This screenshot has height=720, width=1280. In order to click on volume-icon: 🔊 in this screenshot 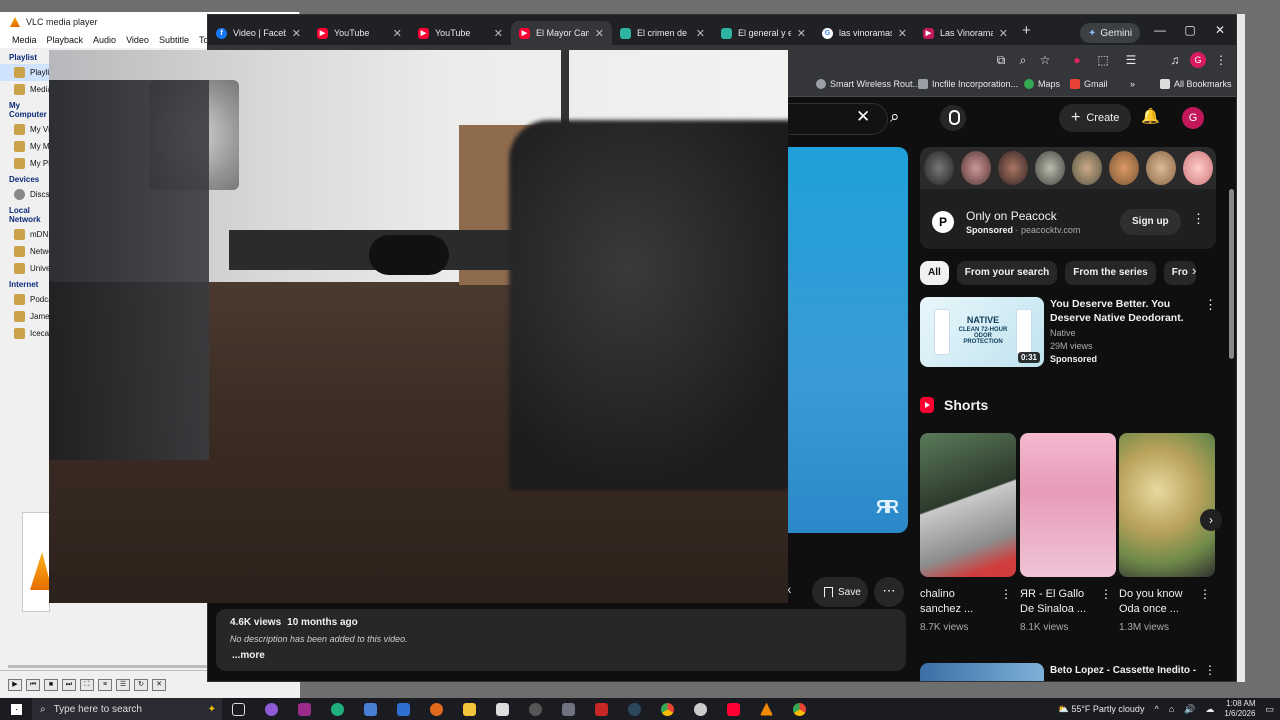, I will do `click(1189, 709)`.